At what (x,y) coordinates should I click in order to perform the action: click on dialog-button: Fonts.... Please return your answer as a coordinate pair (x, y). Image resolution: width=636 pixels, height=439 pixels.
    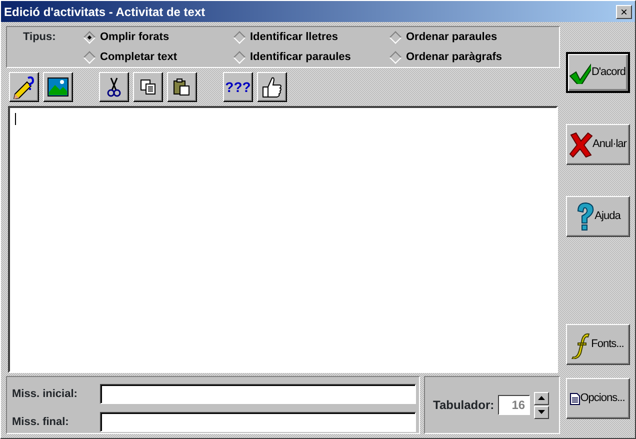
    Looking at the image, I should click on (598, 344).